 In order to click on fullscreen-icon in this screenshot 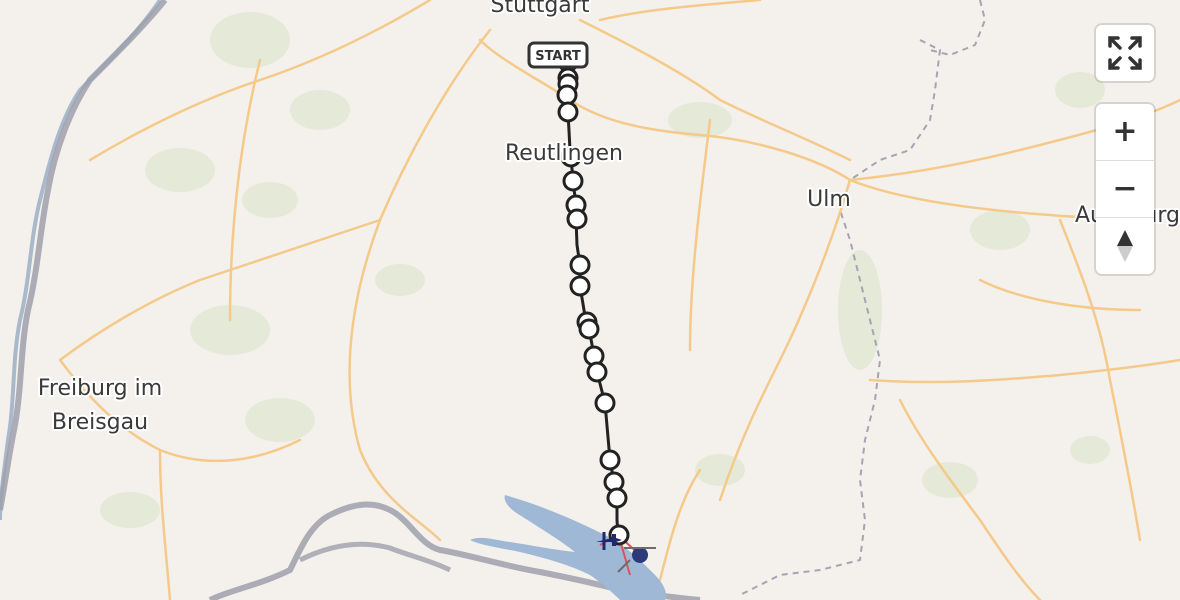, I will do `click(1125, 53)`.